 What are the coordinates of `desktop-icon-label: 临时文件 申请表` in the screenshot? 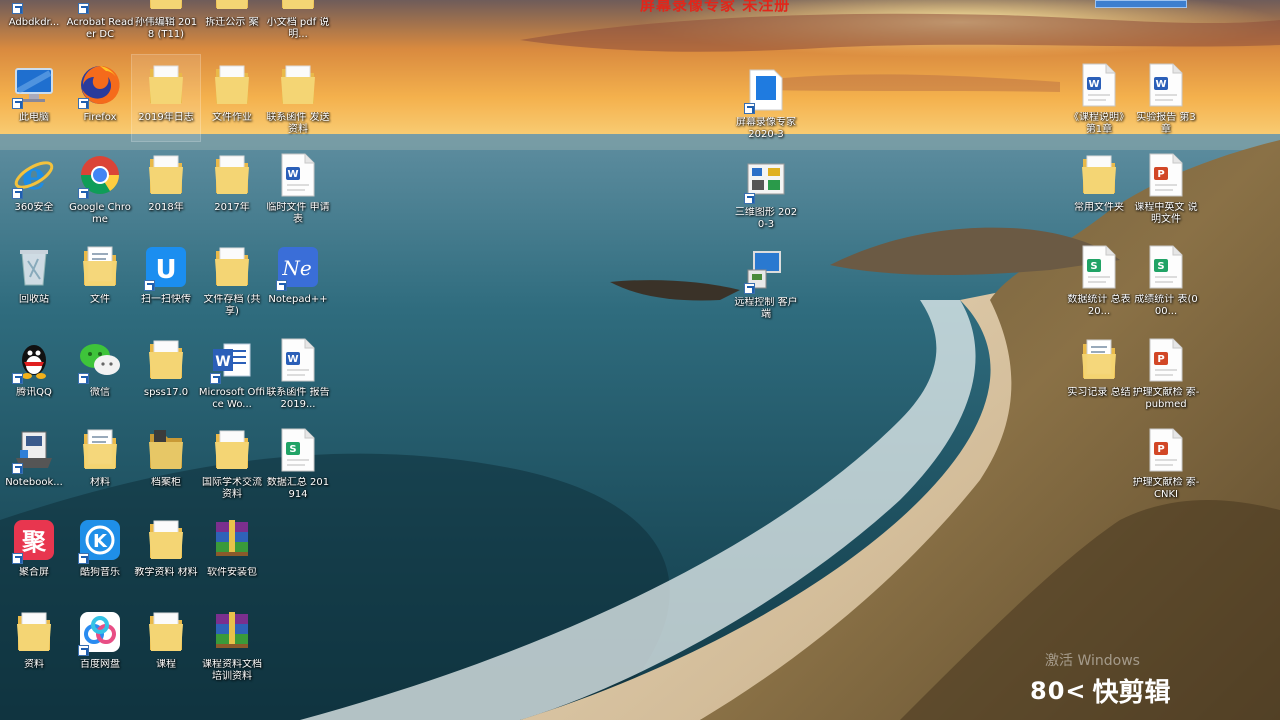 It's located at (298, 213).